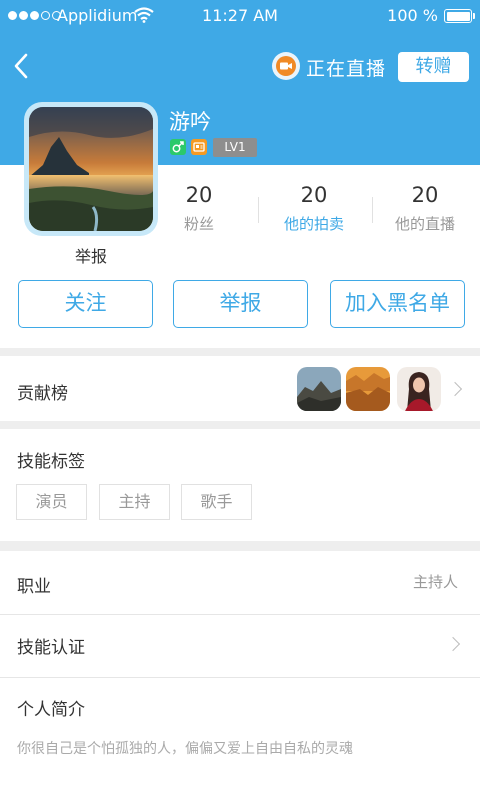 The image size is (480, 800). I want to click on stat-label: 粉丝, so click(198, 224).